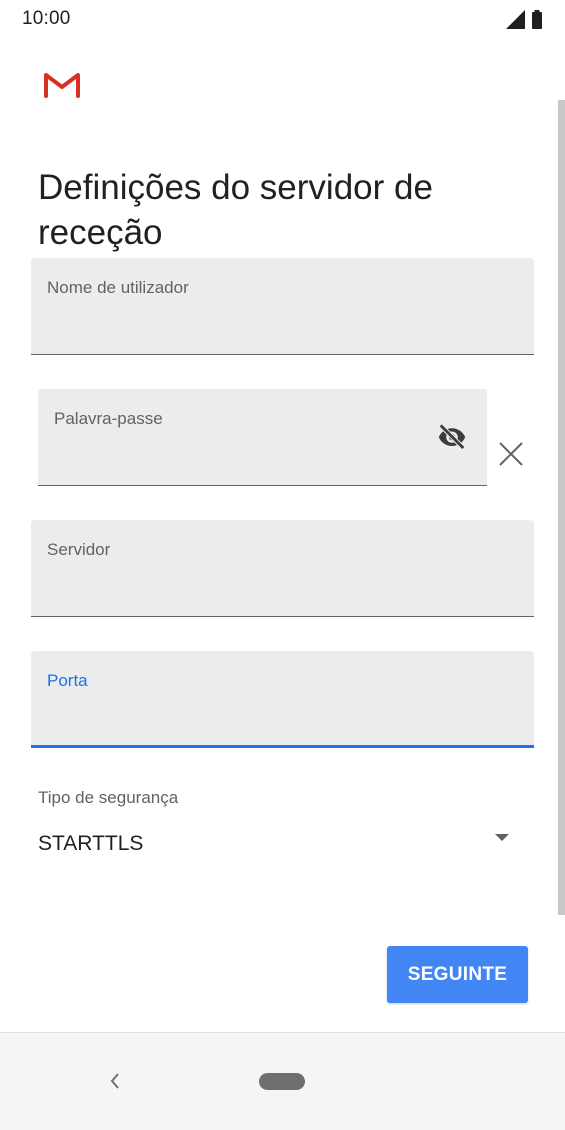 This screenshot has height=1130, width=565. I want to click on eye-off-icon, so click(452, 438).